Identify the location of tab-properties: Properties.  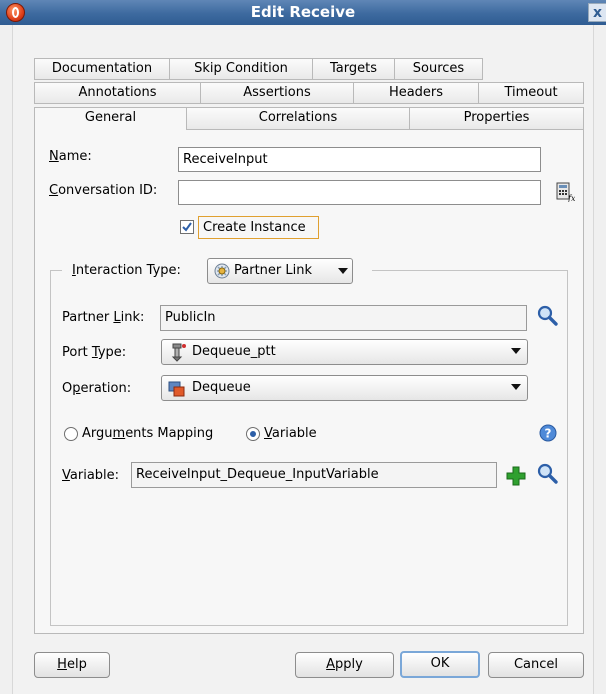
(496, 118).